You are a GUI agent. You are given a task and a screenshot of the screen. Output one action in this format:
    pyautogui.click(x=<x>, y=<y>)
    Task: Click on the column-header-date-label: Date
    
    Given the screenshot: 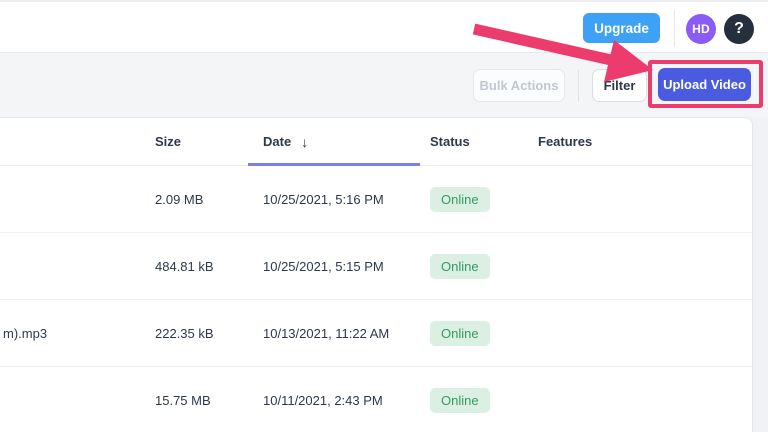 What is the action you would take?
    pyautogui.click(x=277, y=141)
    